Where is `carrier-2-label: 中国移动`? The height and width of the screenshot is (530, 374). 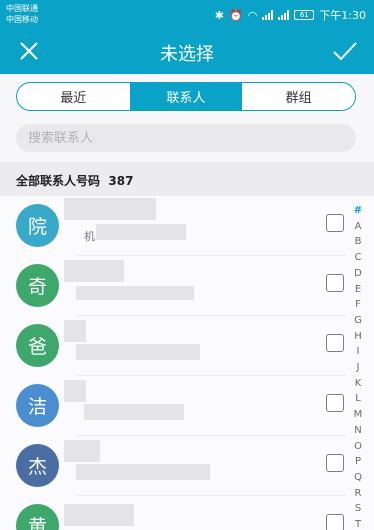
carrier-2-label: 中国移动 is located at coordinates (22, 19).